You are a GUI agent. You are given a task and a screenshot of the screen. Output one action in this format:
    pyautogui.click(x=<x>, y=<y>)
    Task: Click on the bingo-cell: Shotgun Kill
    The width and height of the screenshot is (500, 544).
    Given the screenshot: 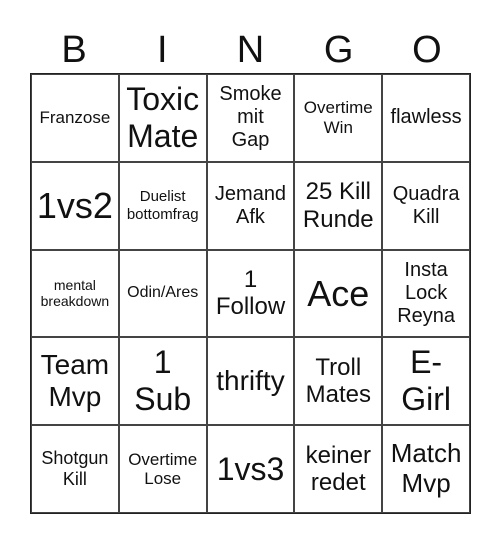 What is the action you would take?
    pyautogui.click(x=75, y=469)
    